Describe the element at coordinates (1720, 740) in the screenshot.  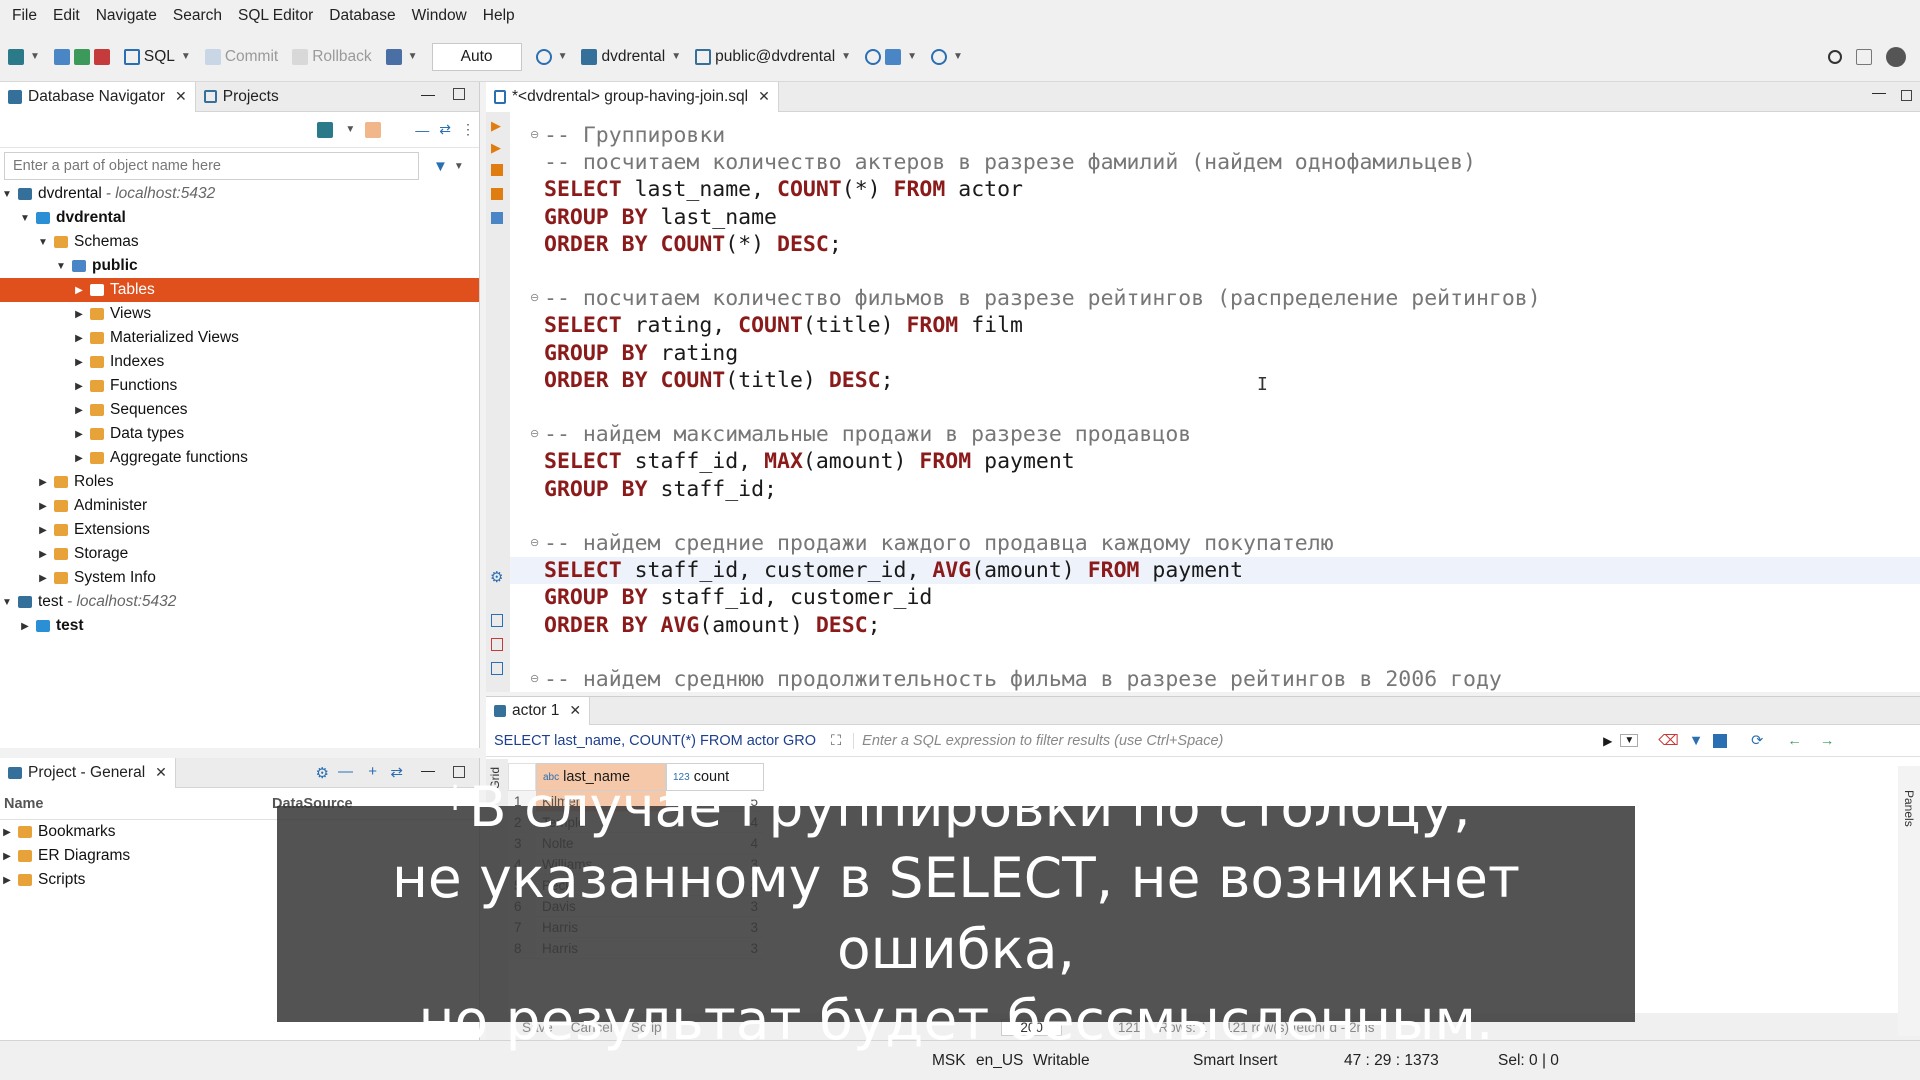
I see `save-filter-icon` at that location.